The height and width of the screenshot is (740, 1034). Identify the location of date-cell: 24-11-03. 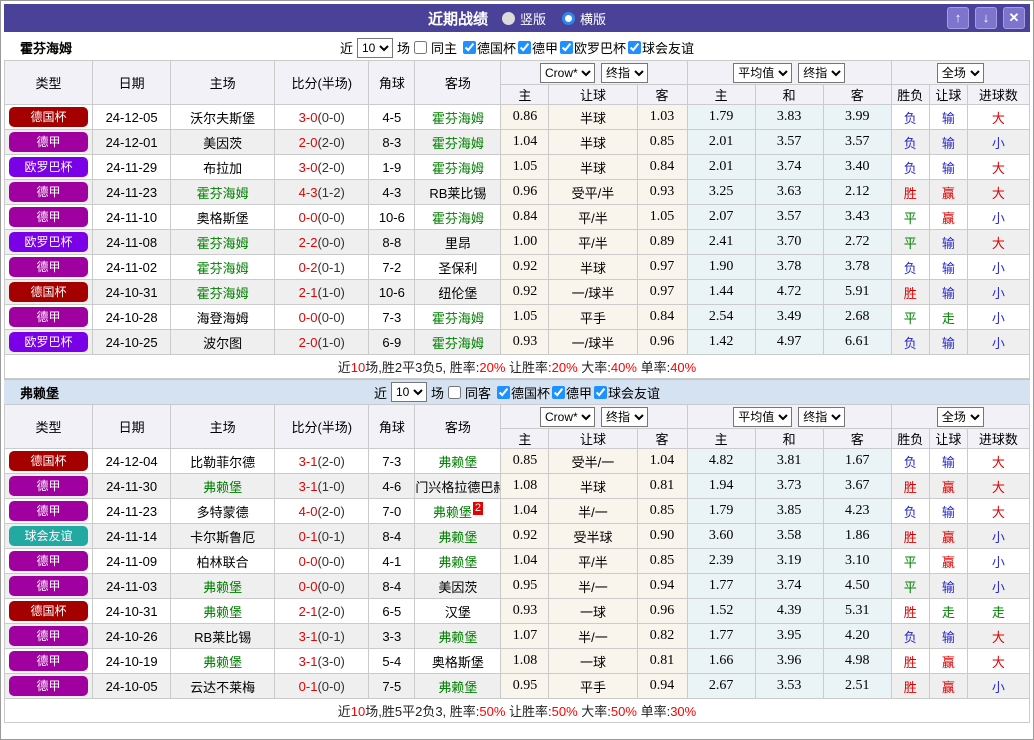
(132, 586).